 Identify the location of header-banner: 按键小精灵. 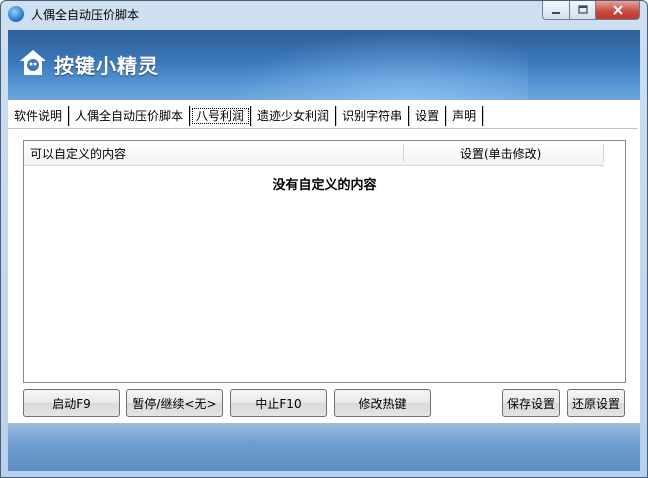
(324, 65).